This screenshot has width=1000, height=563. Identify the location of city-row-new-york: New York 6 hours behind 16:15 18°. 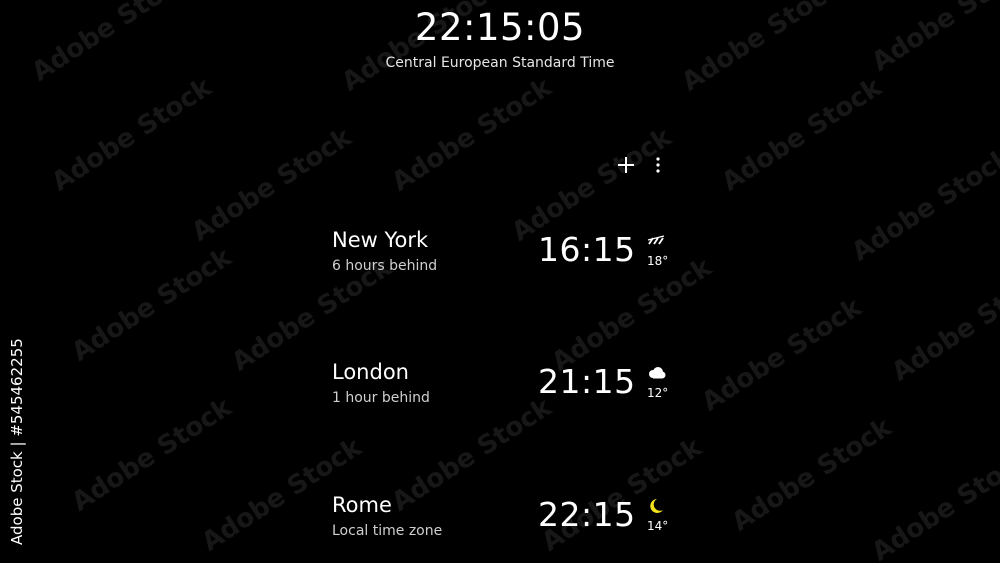
(500, 259).